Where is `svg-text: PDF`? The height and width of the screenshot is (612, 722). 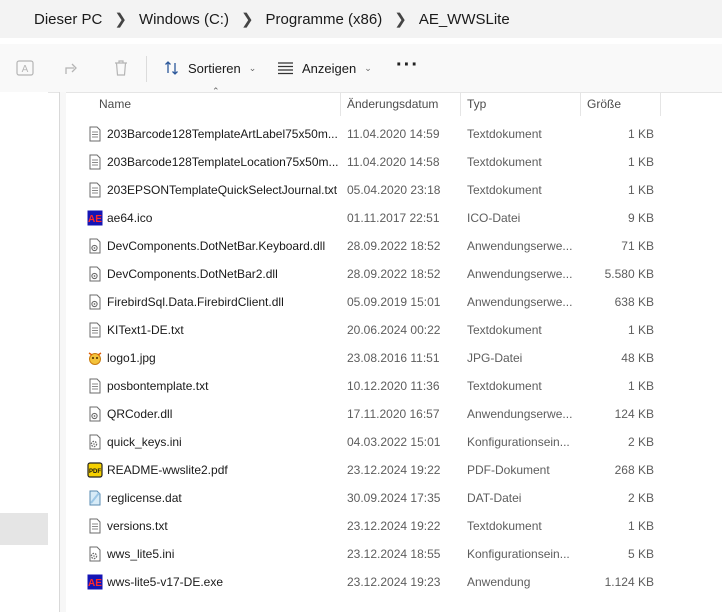
svg-text: PDF is located at coordinates (95, 472).